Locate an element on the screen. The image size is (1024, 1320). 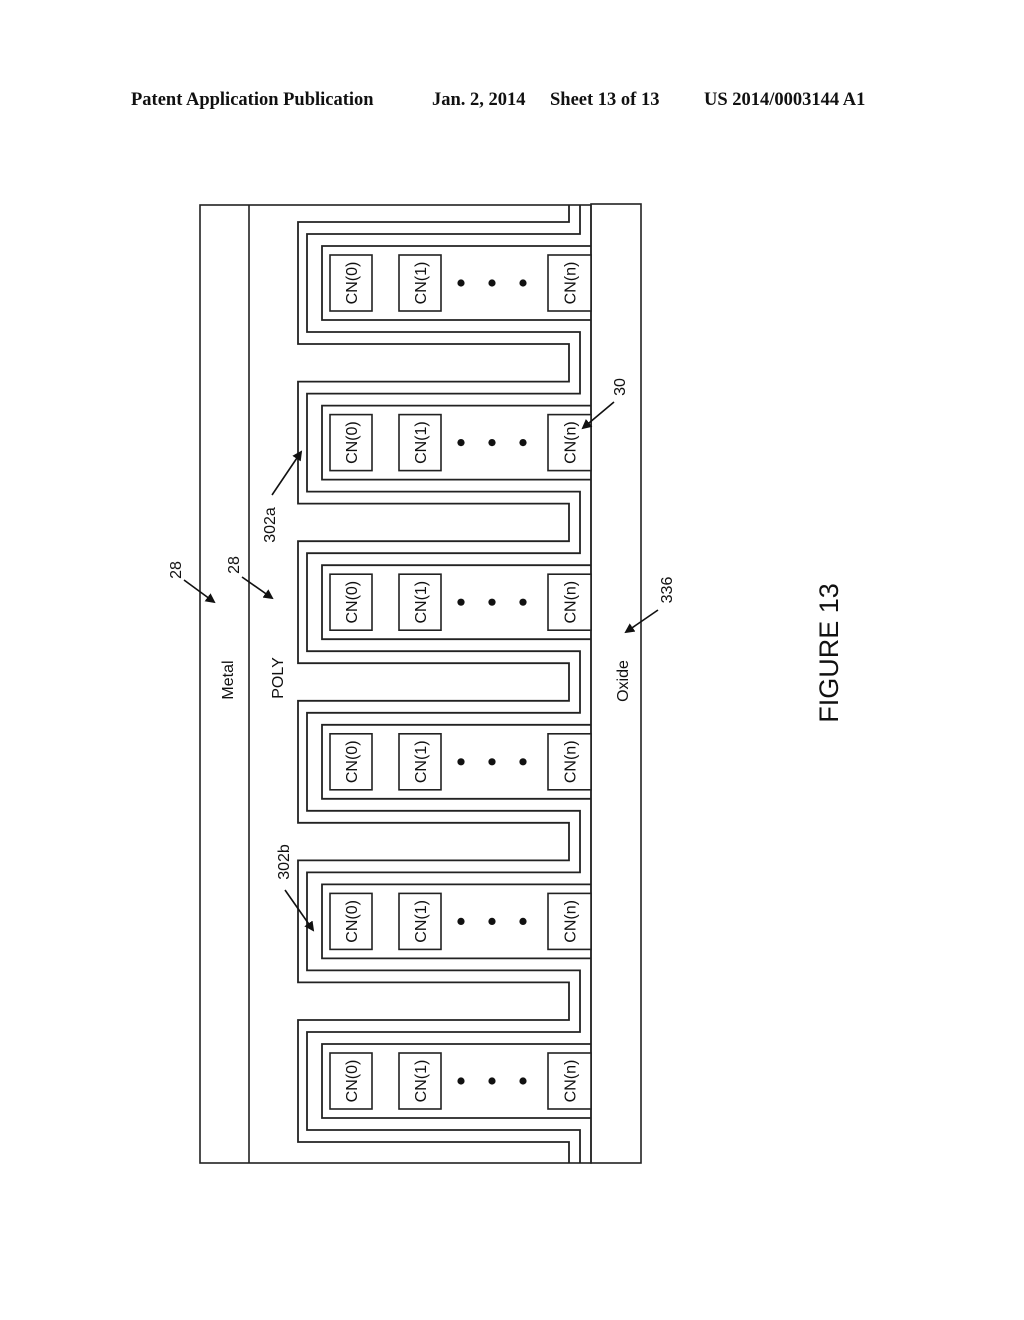
figure-title: FIGURE 13 is located at coordinates (829, 653).